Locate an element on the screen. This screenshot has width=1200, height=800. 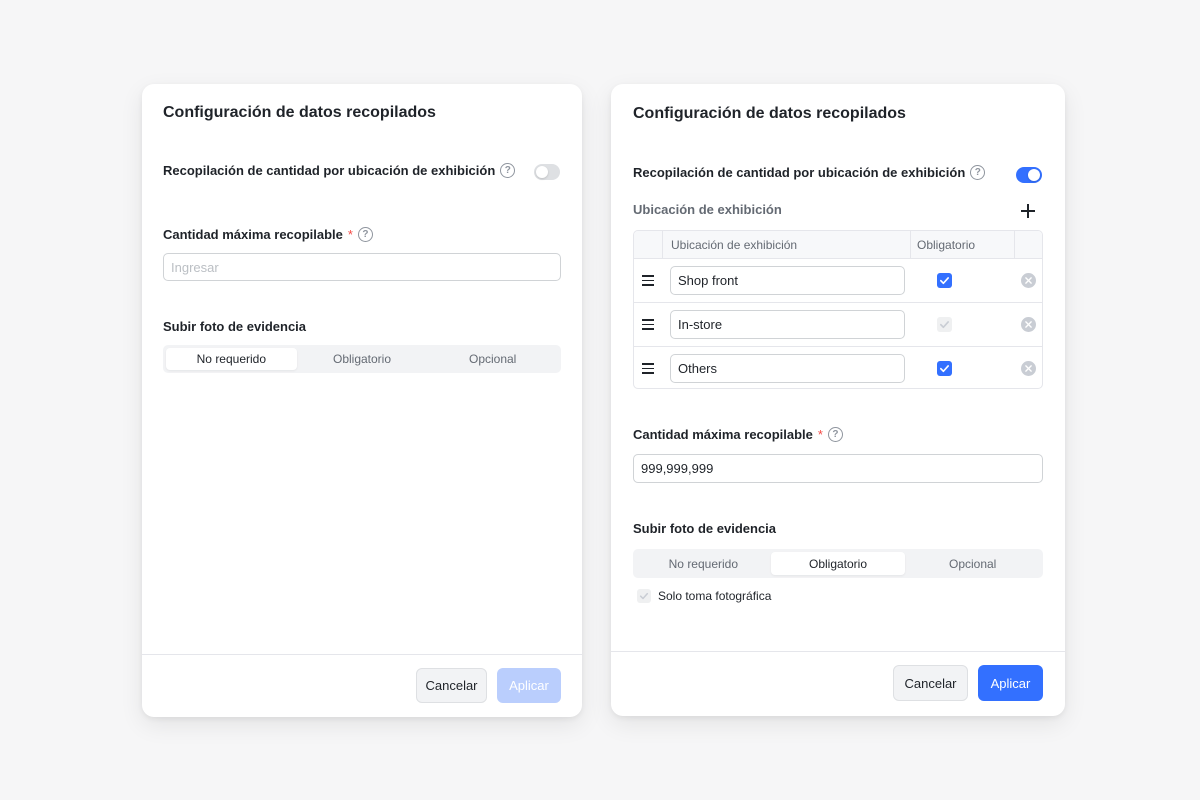
column-header-location: Ubicación de exhibición is located at coordinates (734, 245).